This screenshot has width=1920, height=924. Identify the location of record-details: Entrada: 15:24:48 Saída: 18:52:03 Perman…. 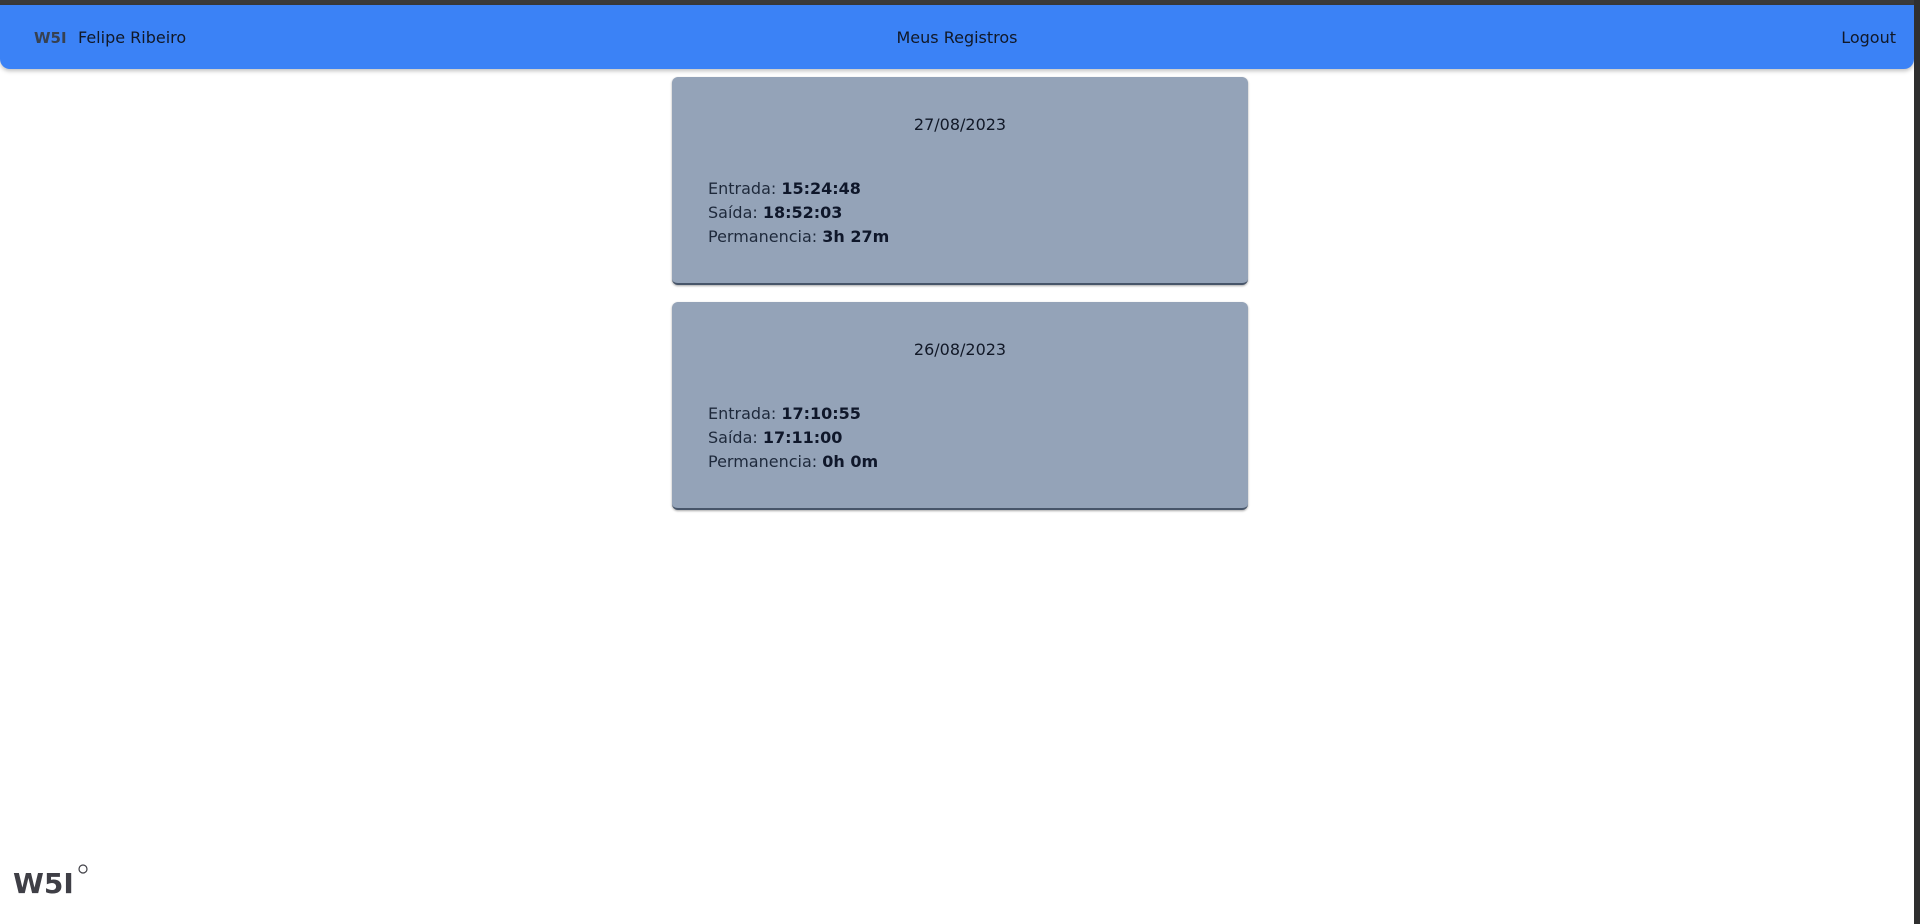
(798, 213).